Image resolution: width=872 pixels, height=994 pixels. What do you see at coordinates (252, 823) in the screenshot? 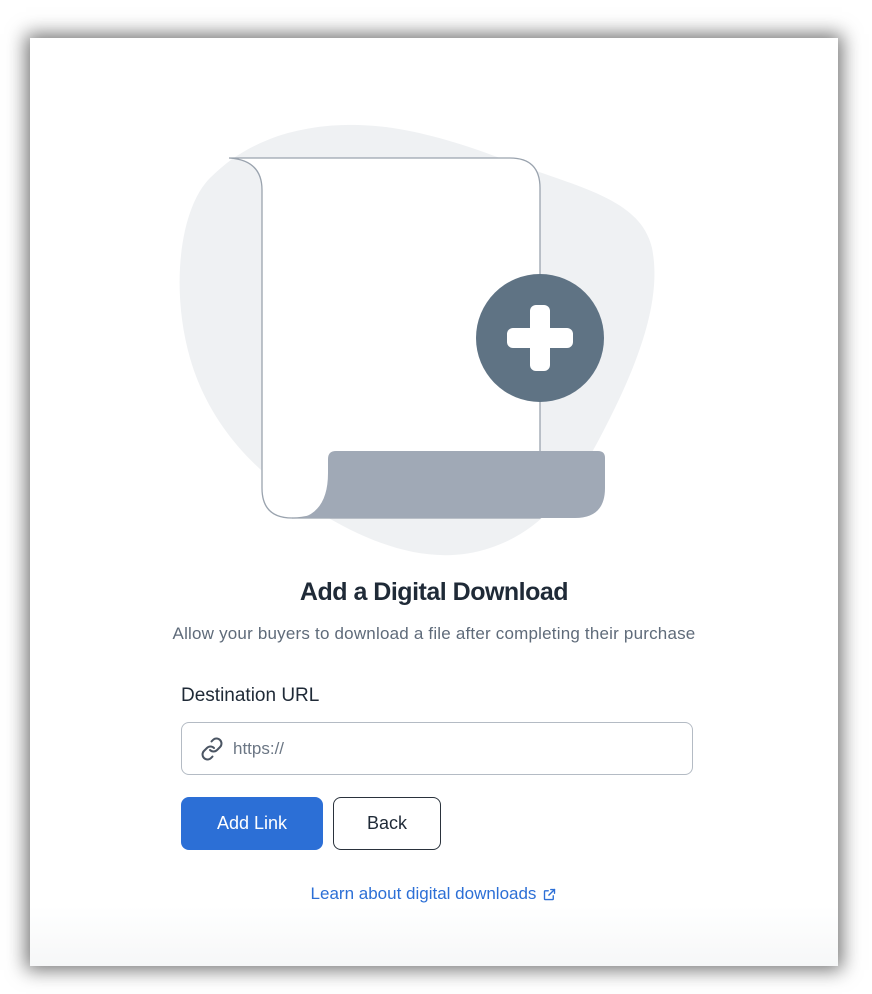
I see `add-link-button: Add Link` at bounding box center [252, 823].